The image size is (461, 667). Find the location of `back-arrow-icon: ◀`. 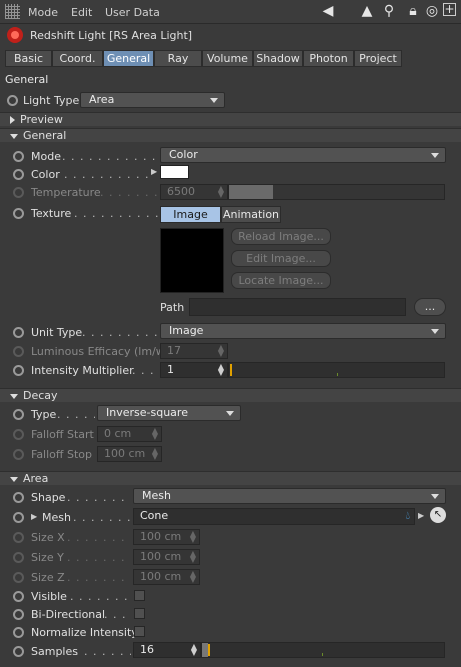

back-arrow-icon: ◀ is located at coordinates (328, 11).